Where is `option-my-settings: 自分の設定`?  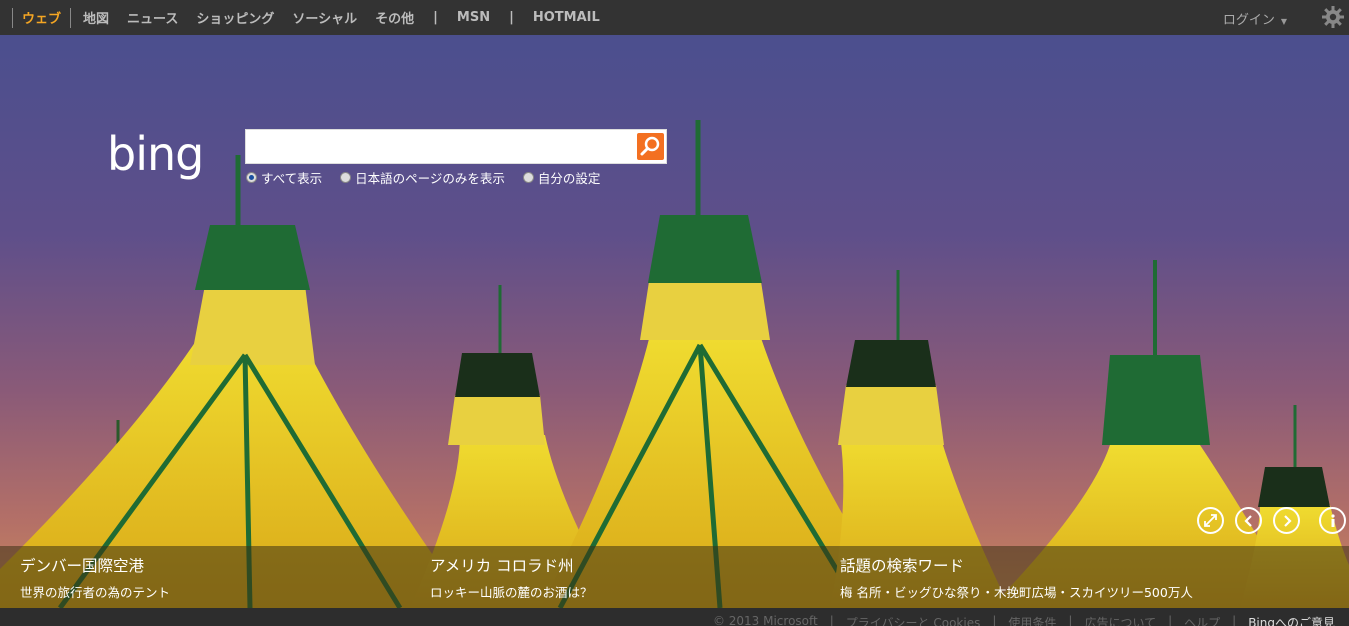
option-my-settings: 自分の設定 is located at coordinates (561, 177).